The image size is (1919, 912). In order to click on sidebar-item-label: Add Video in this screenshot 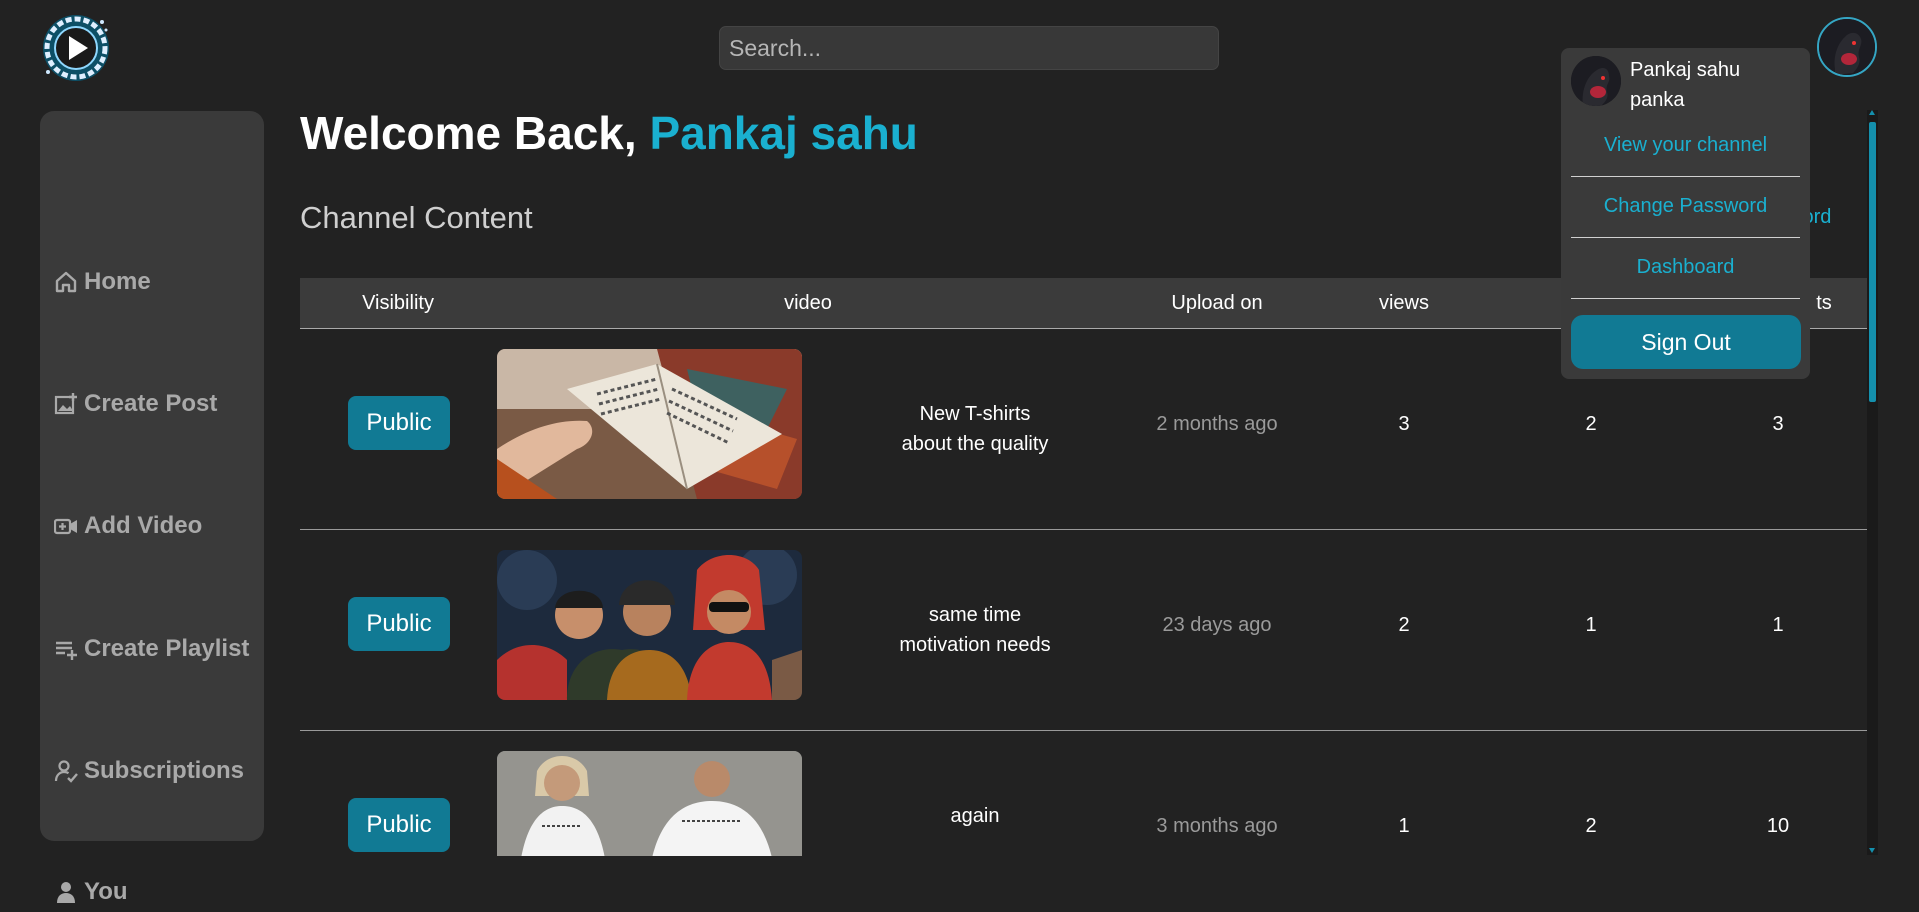, I will do `click(143, 525)`.